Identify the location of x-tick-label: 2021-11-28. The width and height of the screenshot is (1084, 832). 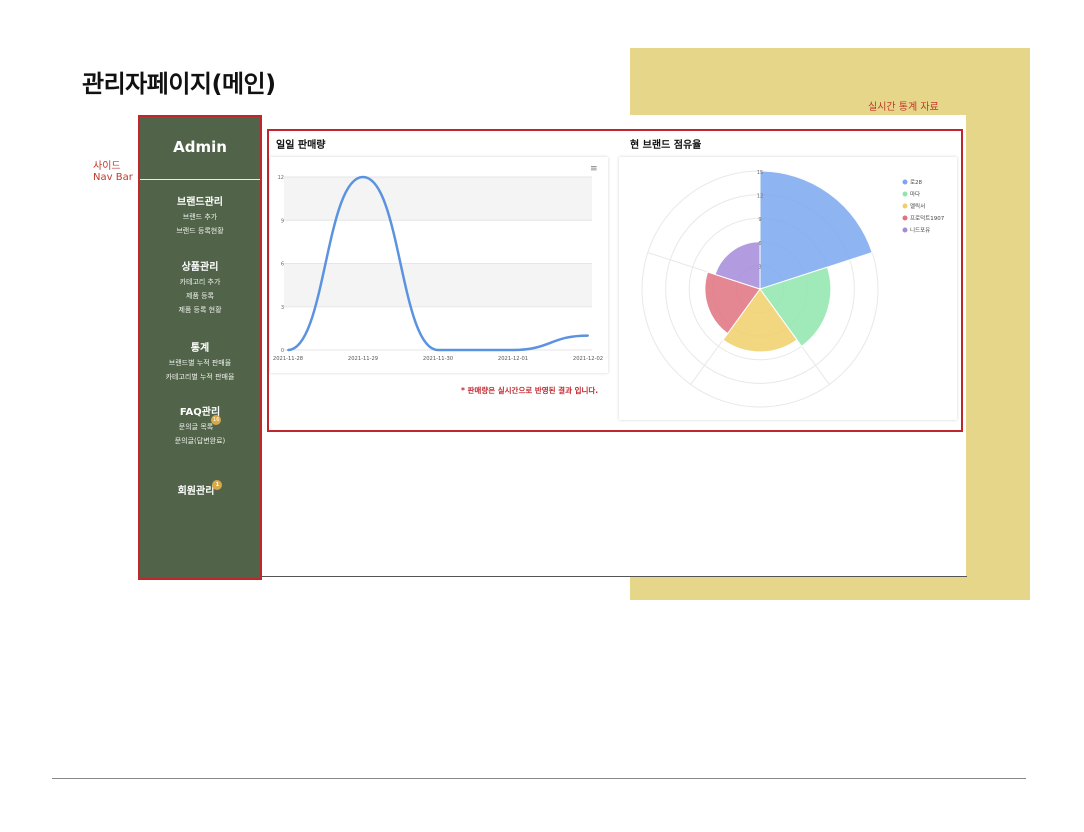
(288, 359).